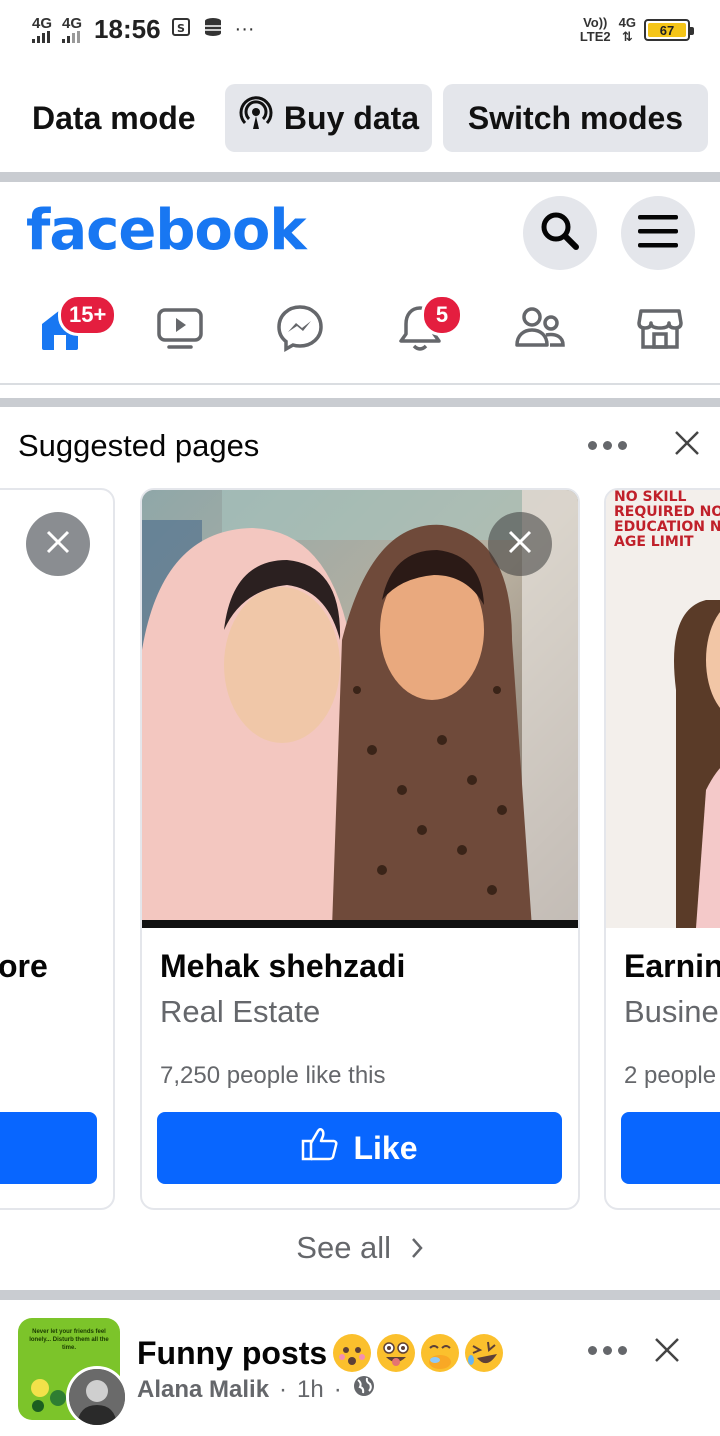  I want to click on page-cover-photo, so click(663, 709).